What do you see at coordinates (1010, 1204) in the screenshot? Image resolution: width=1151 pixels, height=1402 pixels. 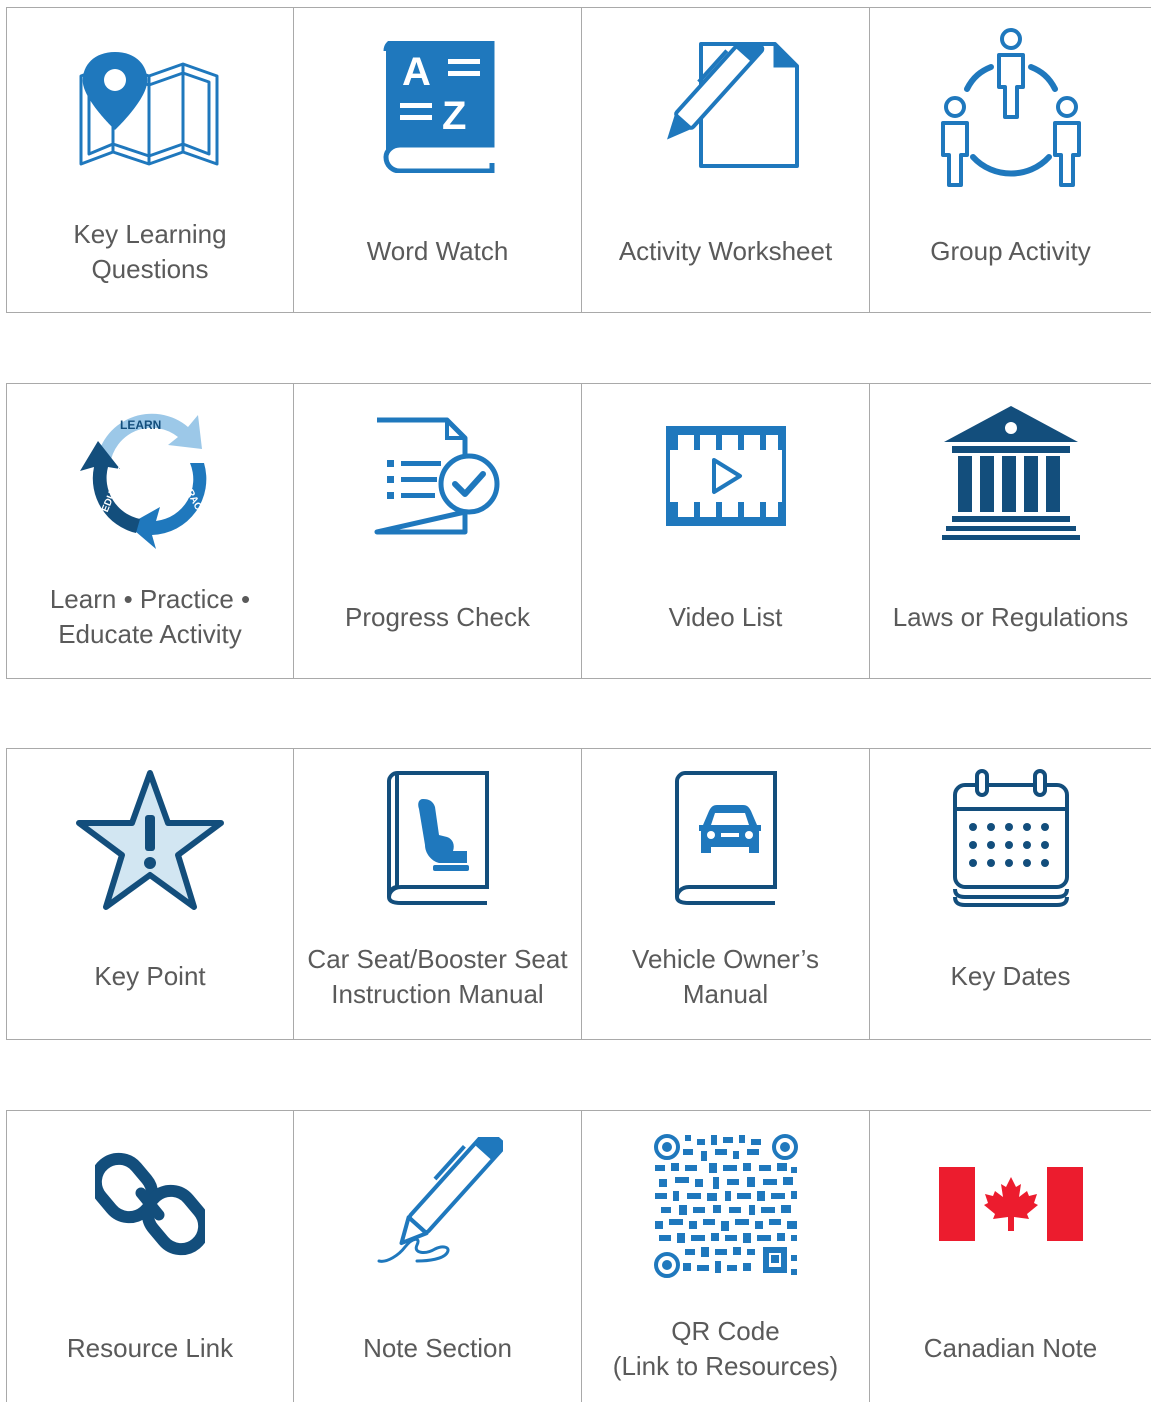 I see `canada-flag-icon` at bounding box center [1010, 1204].